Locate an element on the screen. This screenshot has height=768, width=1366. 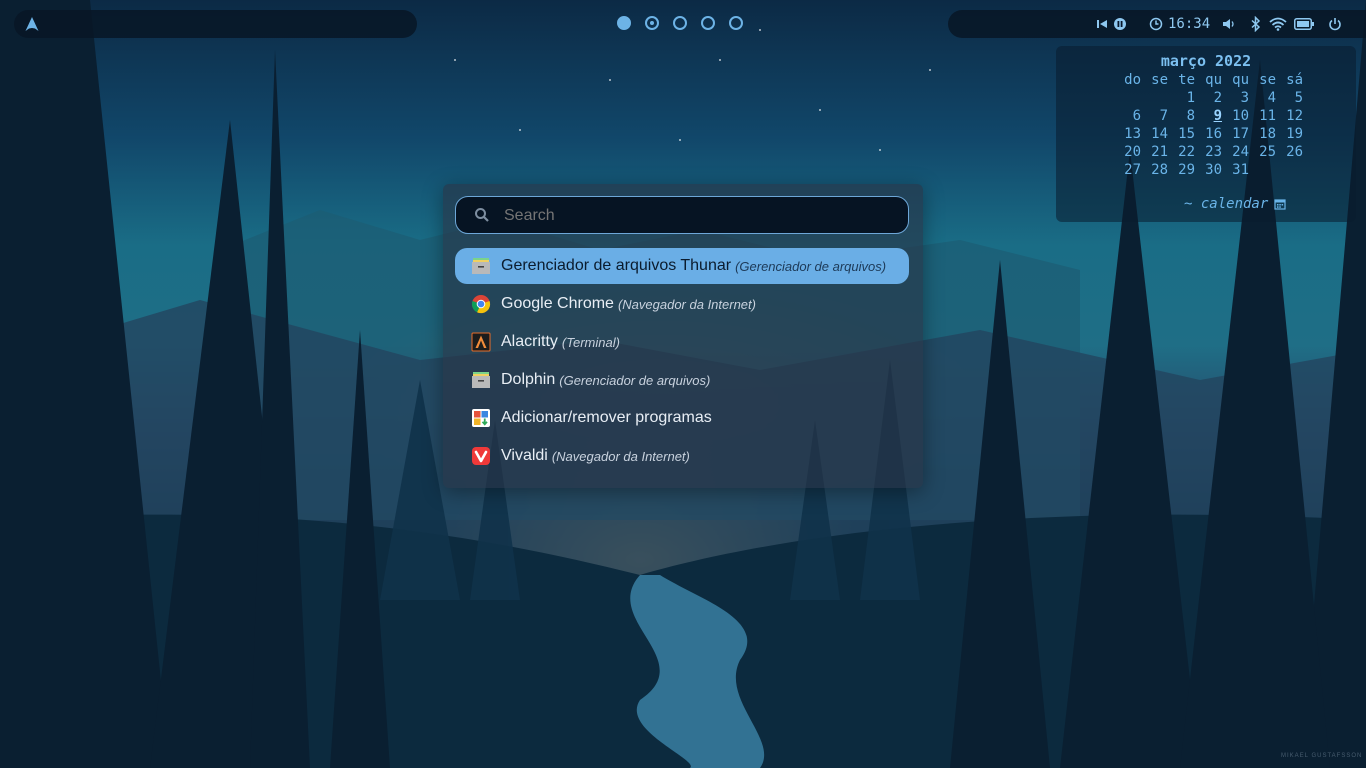
calendar-day: 22 is located at coordinates (1186, 152).